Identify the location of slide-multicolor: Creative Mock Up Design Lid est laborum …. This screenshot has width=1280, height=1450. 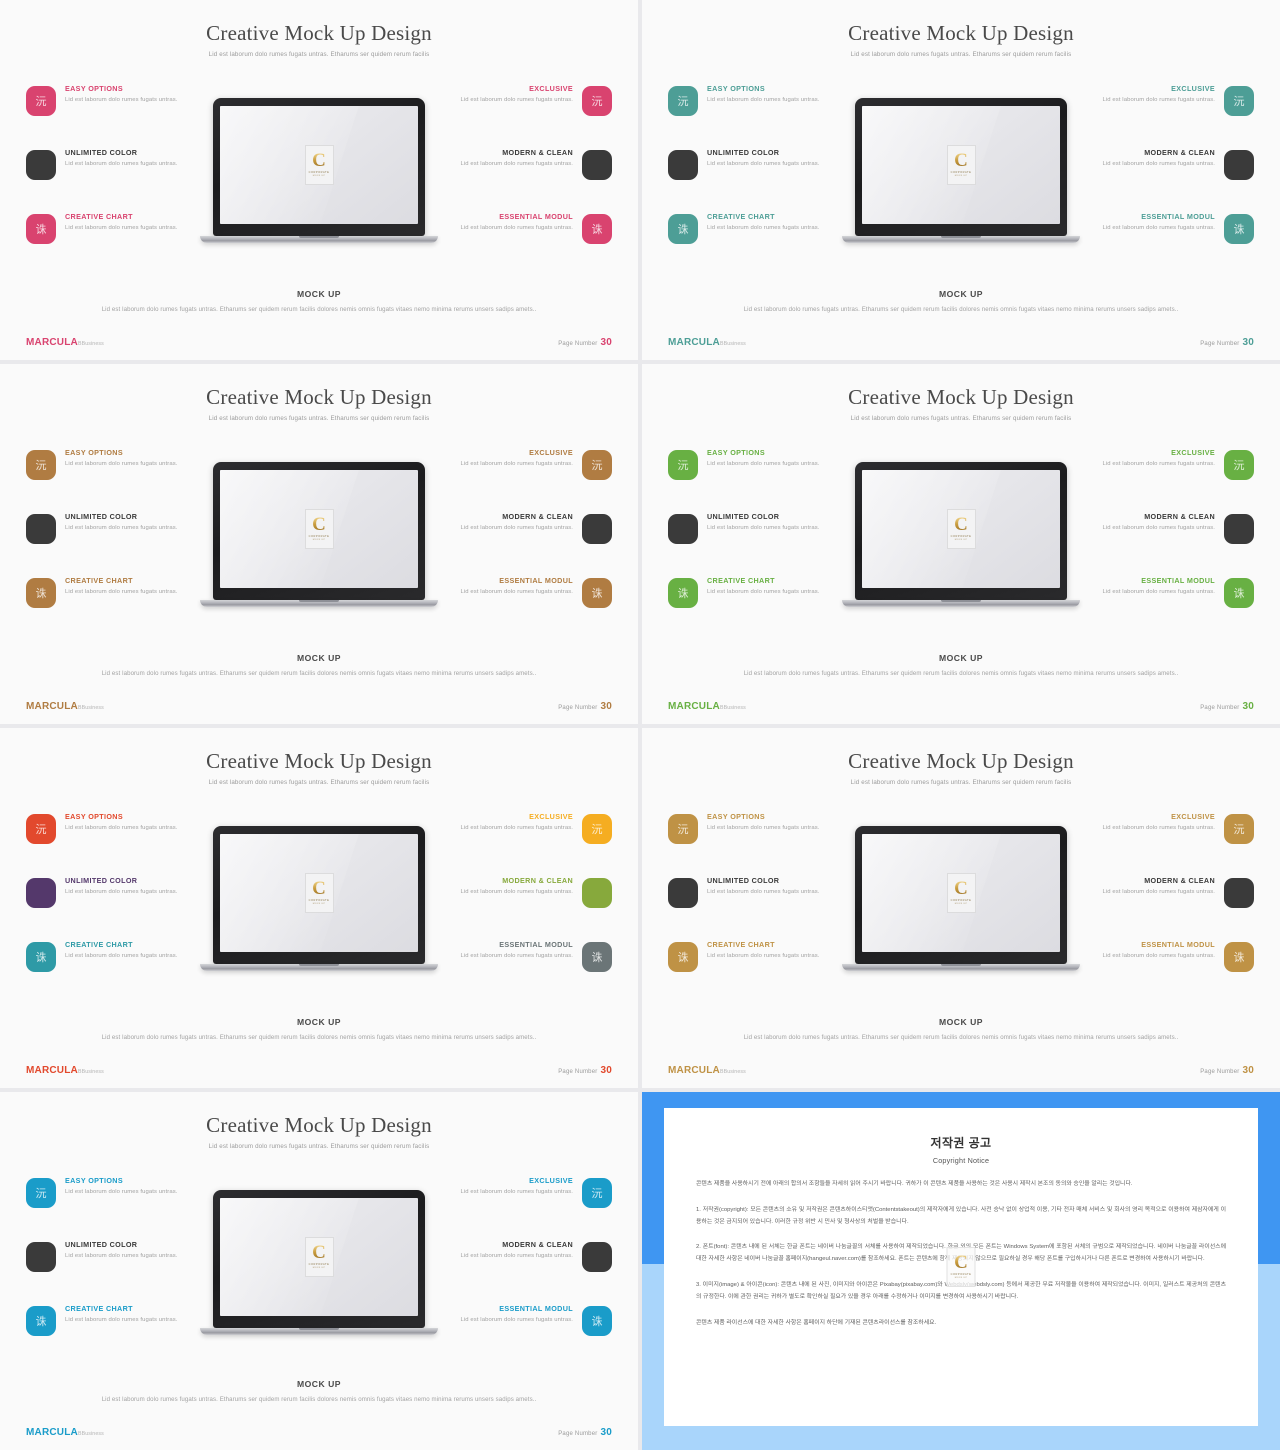
(319, 908).